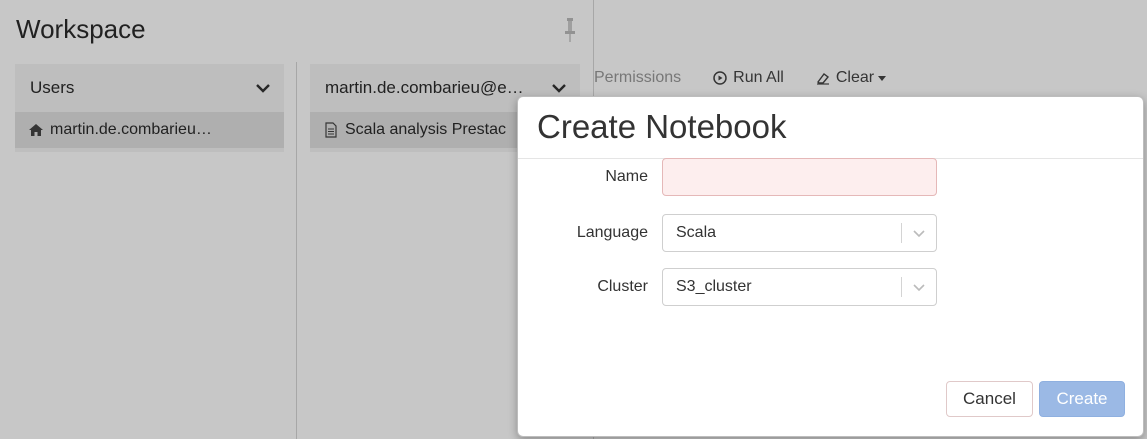 This screenshot has width=1147, height=439. Describe the element at coordinates (714, 286) in the screenshot. I see `cluster-value: S3_cluster` at that location.